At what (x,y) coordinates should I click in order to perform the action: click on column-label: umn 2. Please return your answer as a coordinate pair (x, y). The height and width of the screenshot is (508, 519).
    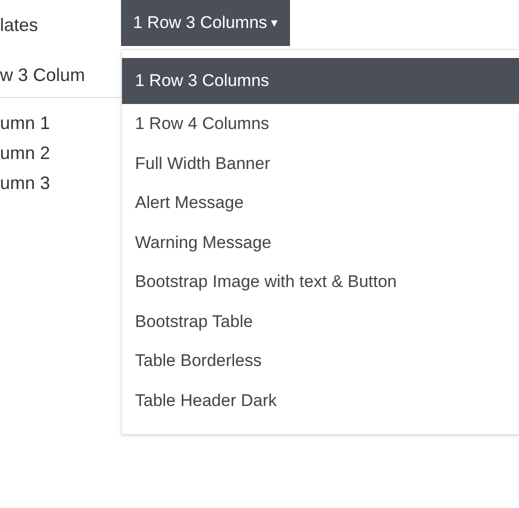
    Looking at the image, I should click on (26, 153).